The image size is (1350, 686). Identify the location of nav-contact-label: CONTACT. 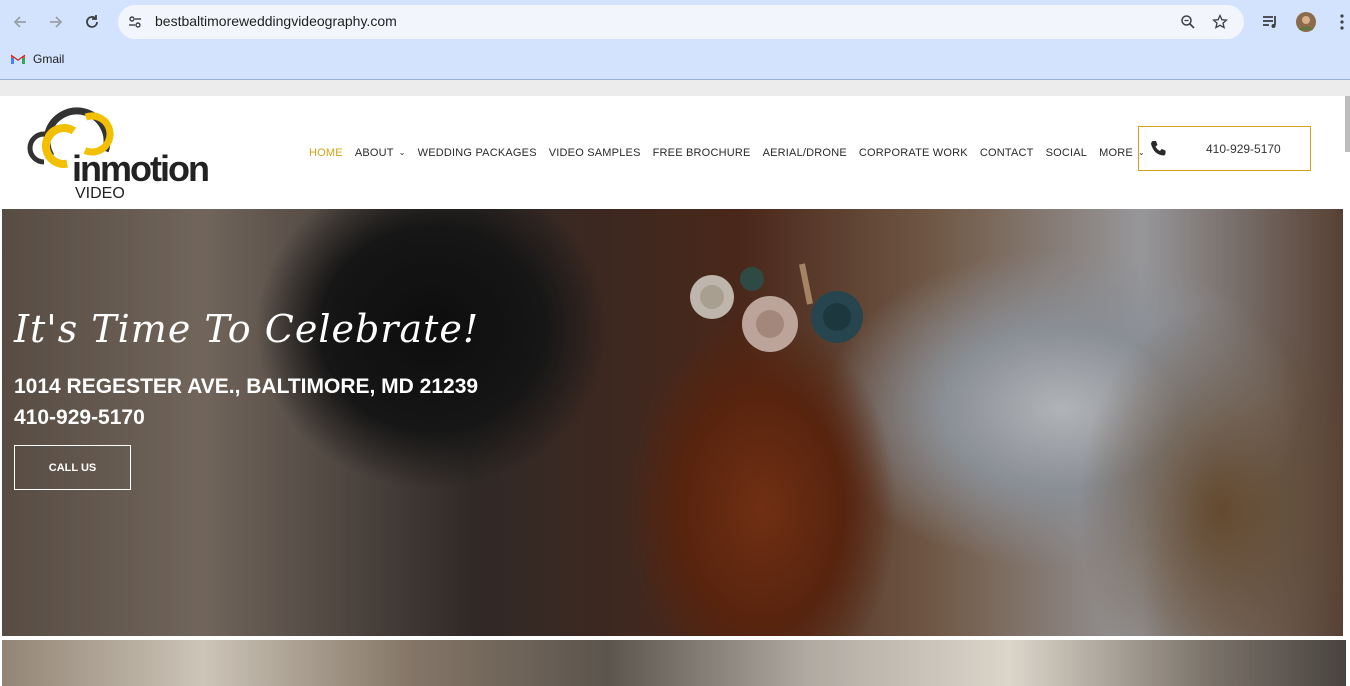
(1006, 153).